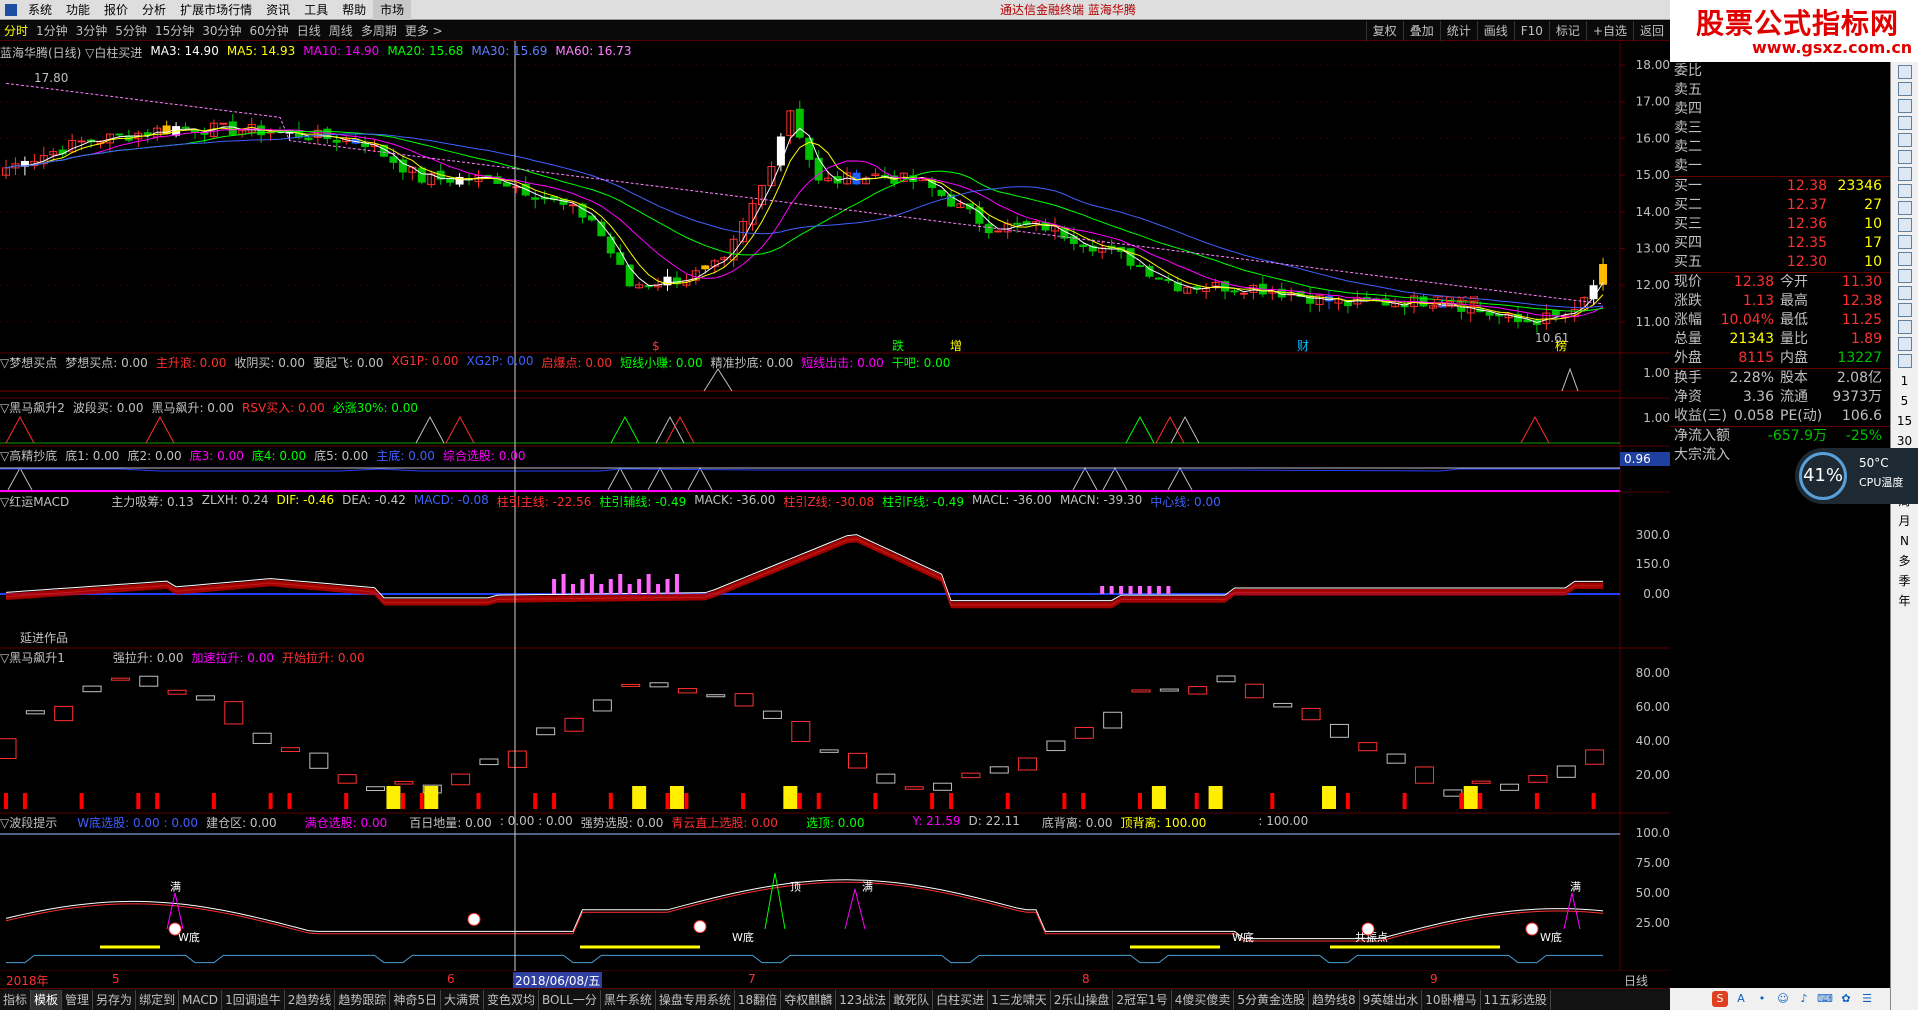  What do you see at coordinates (424, 30) in the screenshot?
I see `period-tab-more: 更多 >` at bounding box center [424, 30].